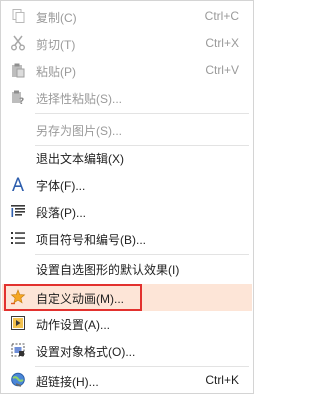 This screenshot has width=320, height=394. What do you see at coordinates (222, 70) in the screenshot?
I see `menu-item-shortcut: Ctrl+V` at bounding box center [222, 70].